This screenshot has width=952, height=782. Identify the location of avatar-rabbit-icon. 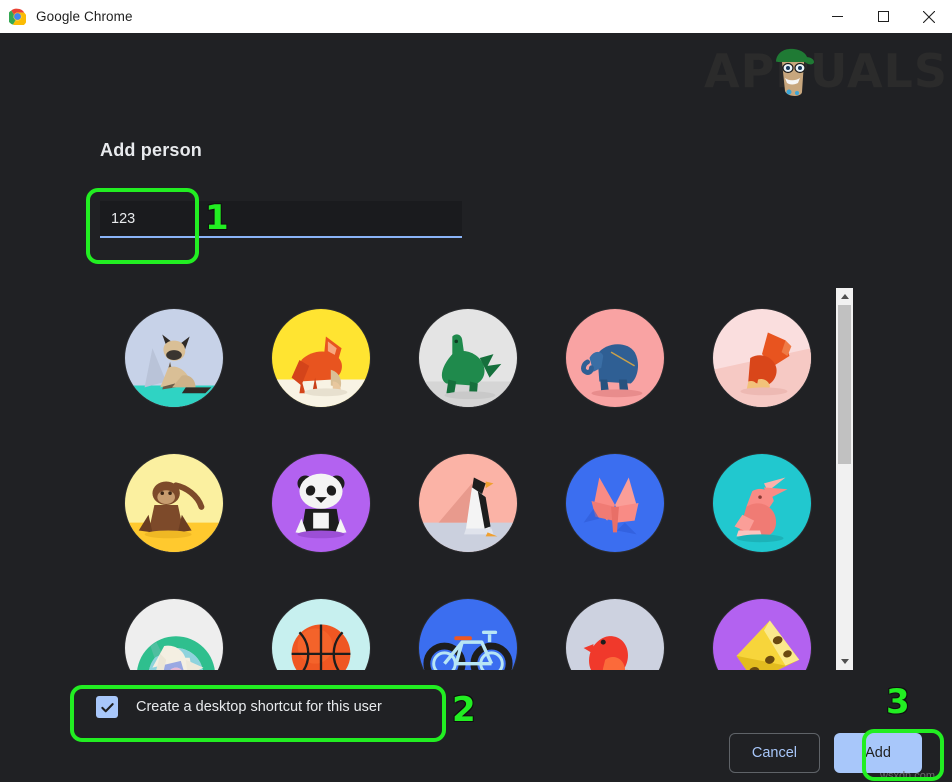
(761, 502).